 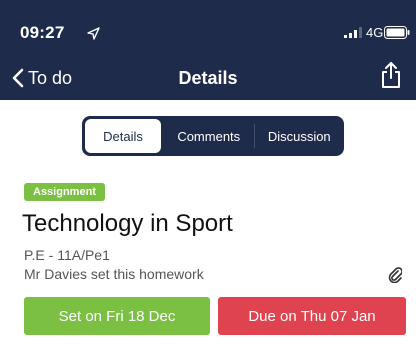 What do you see at coordinates (208, 78) in the screenshot?
I see `page-title: Details` at bounding box center [208, 78].